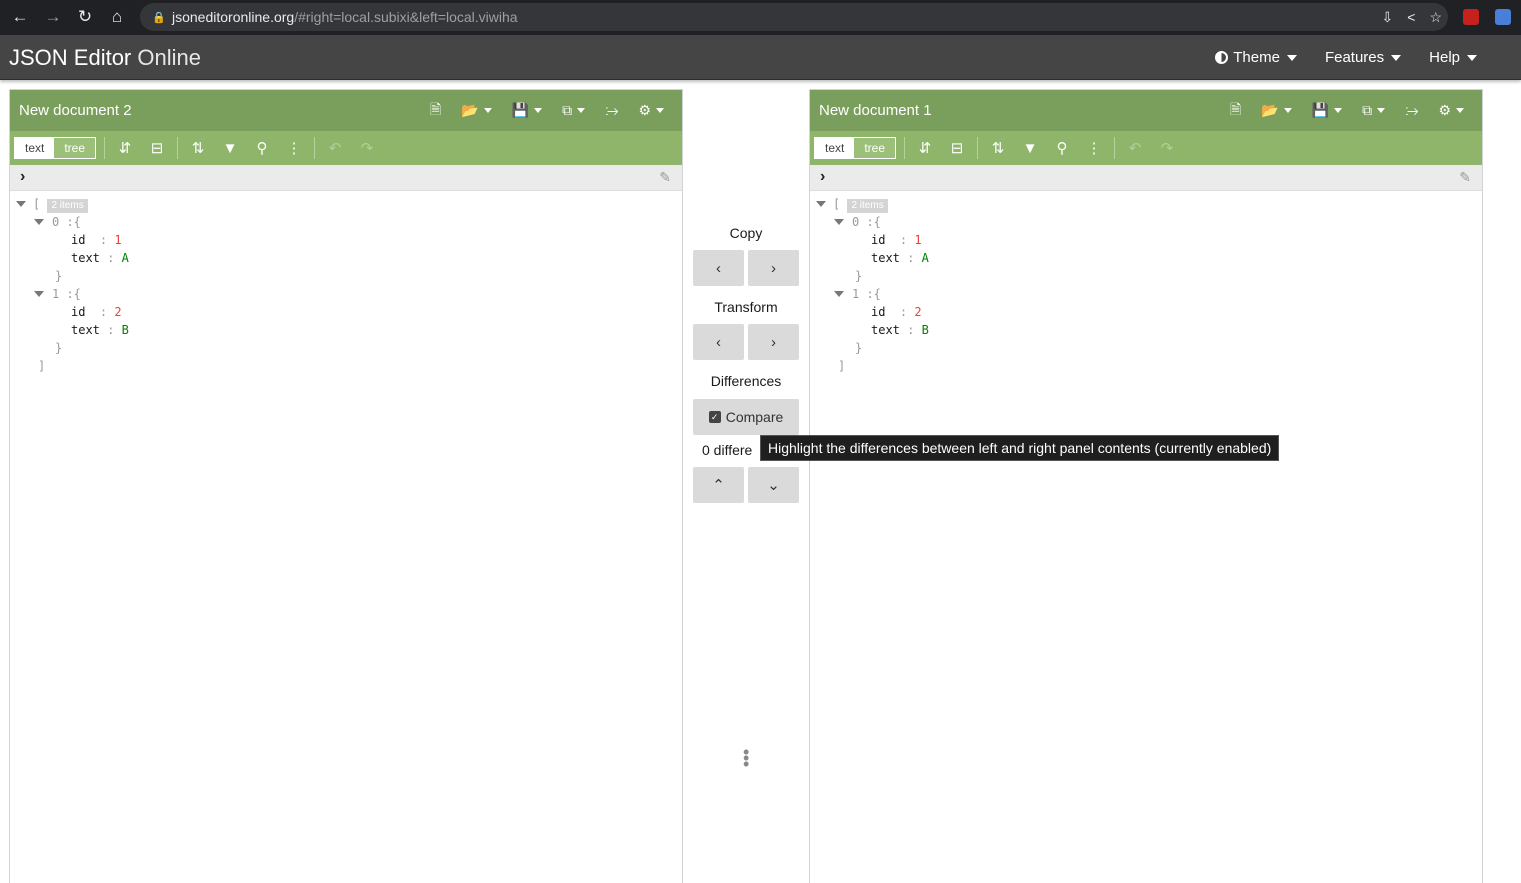 The height and width of the screenshot is (883, 1521). What do you see at coordinates (1503, 17) in the screenshot?
I see `translate-extension-icon` at bounding box center [1503, 17].